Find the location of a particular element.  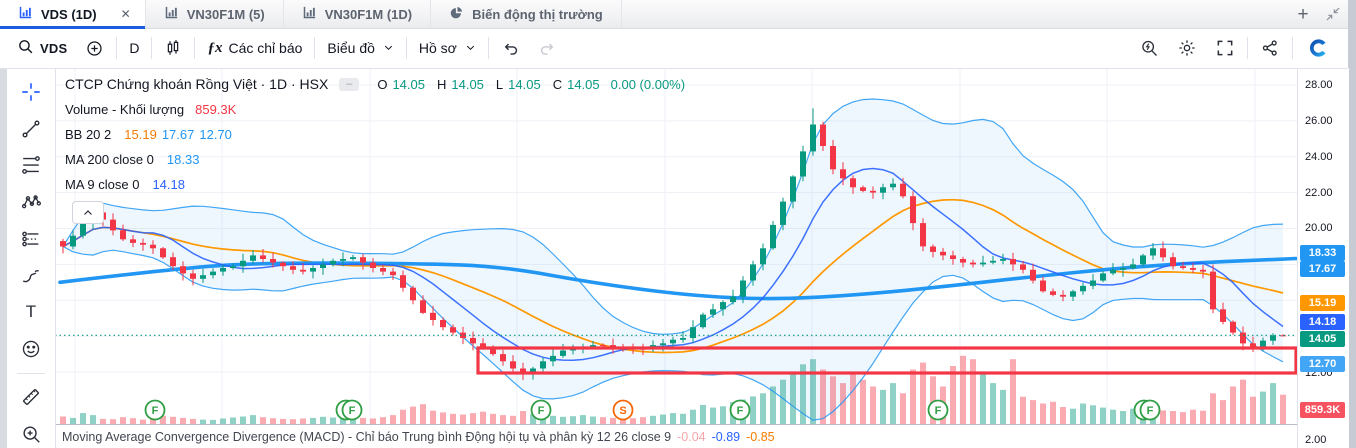

tab-label: VN30F1M (5) is located at coordinates (225, 14).